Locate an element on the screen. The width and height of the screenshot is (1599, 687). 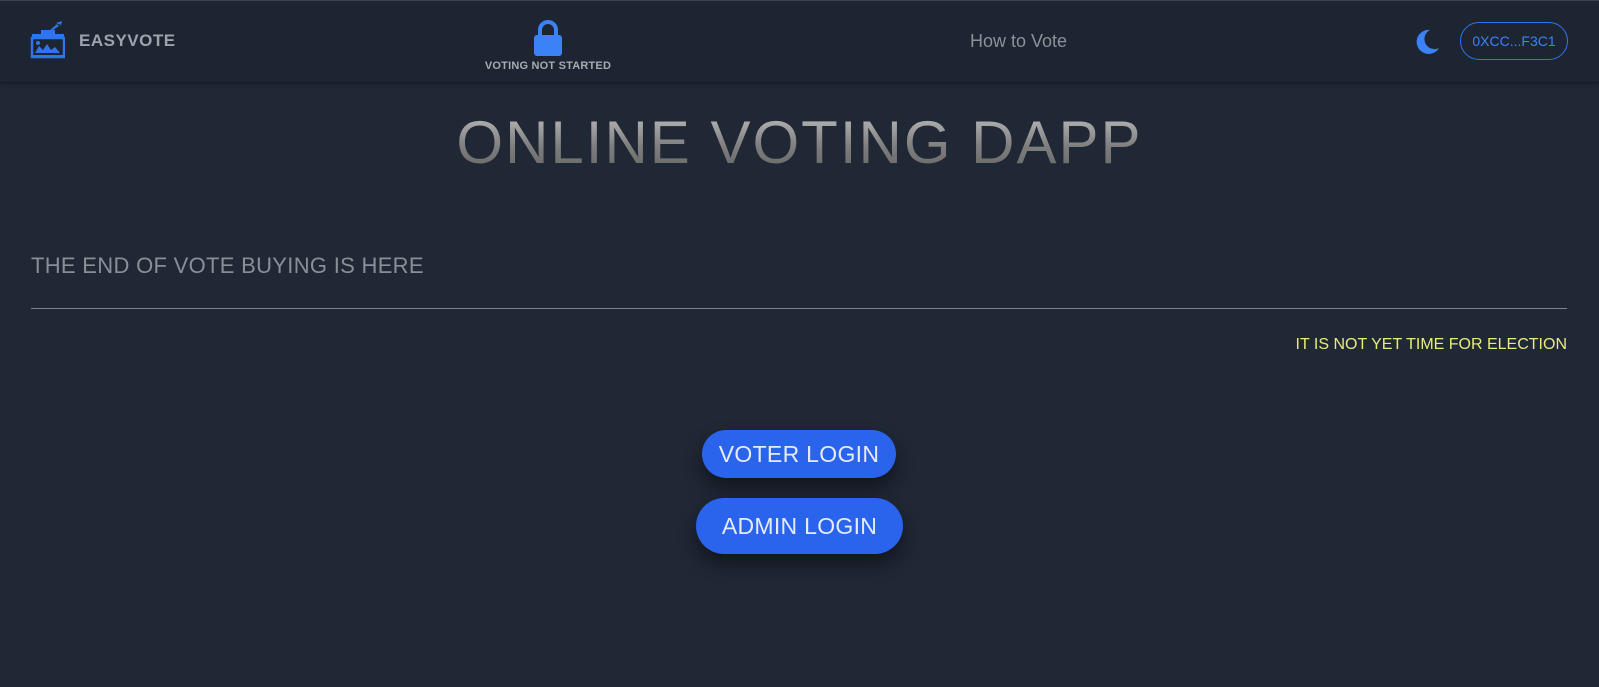
how-to-vote-link: How to Vote is located at coordinates (1018, 41).